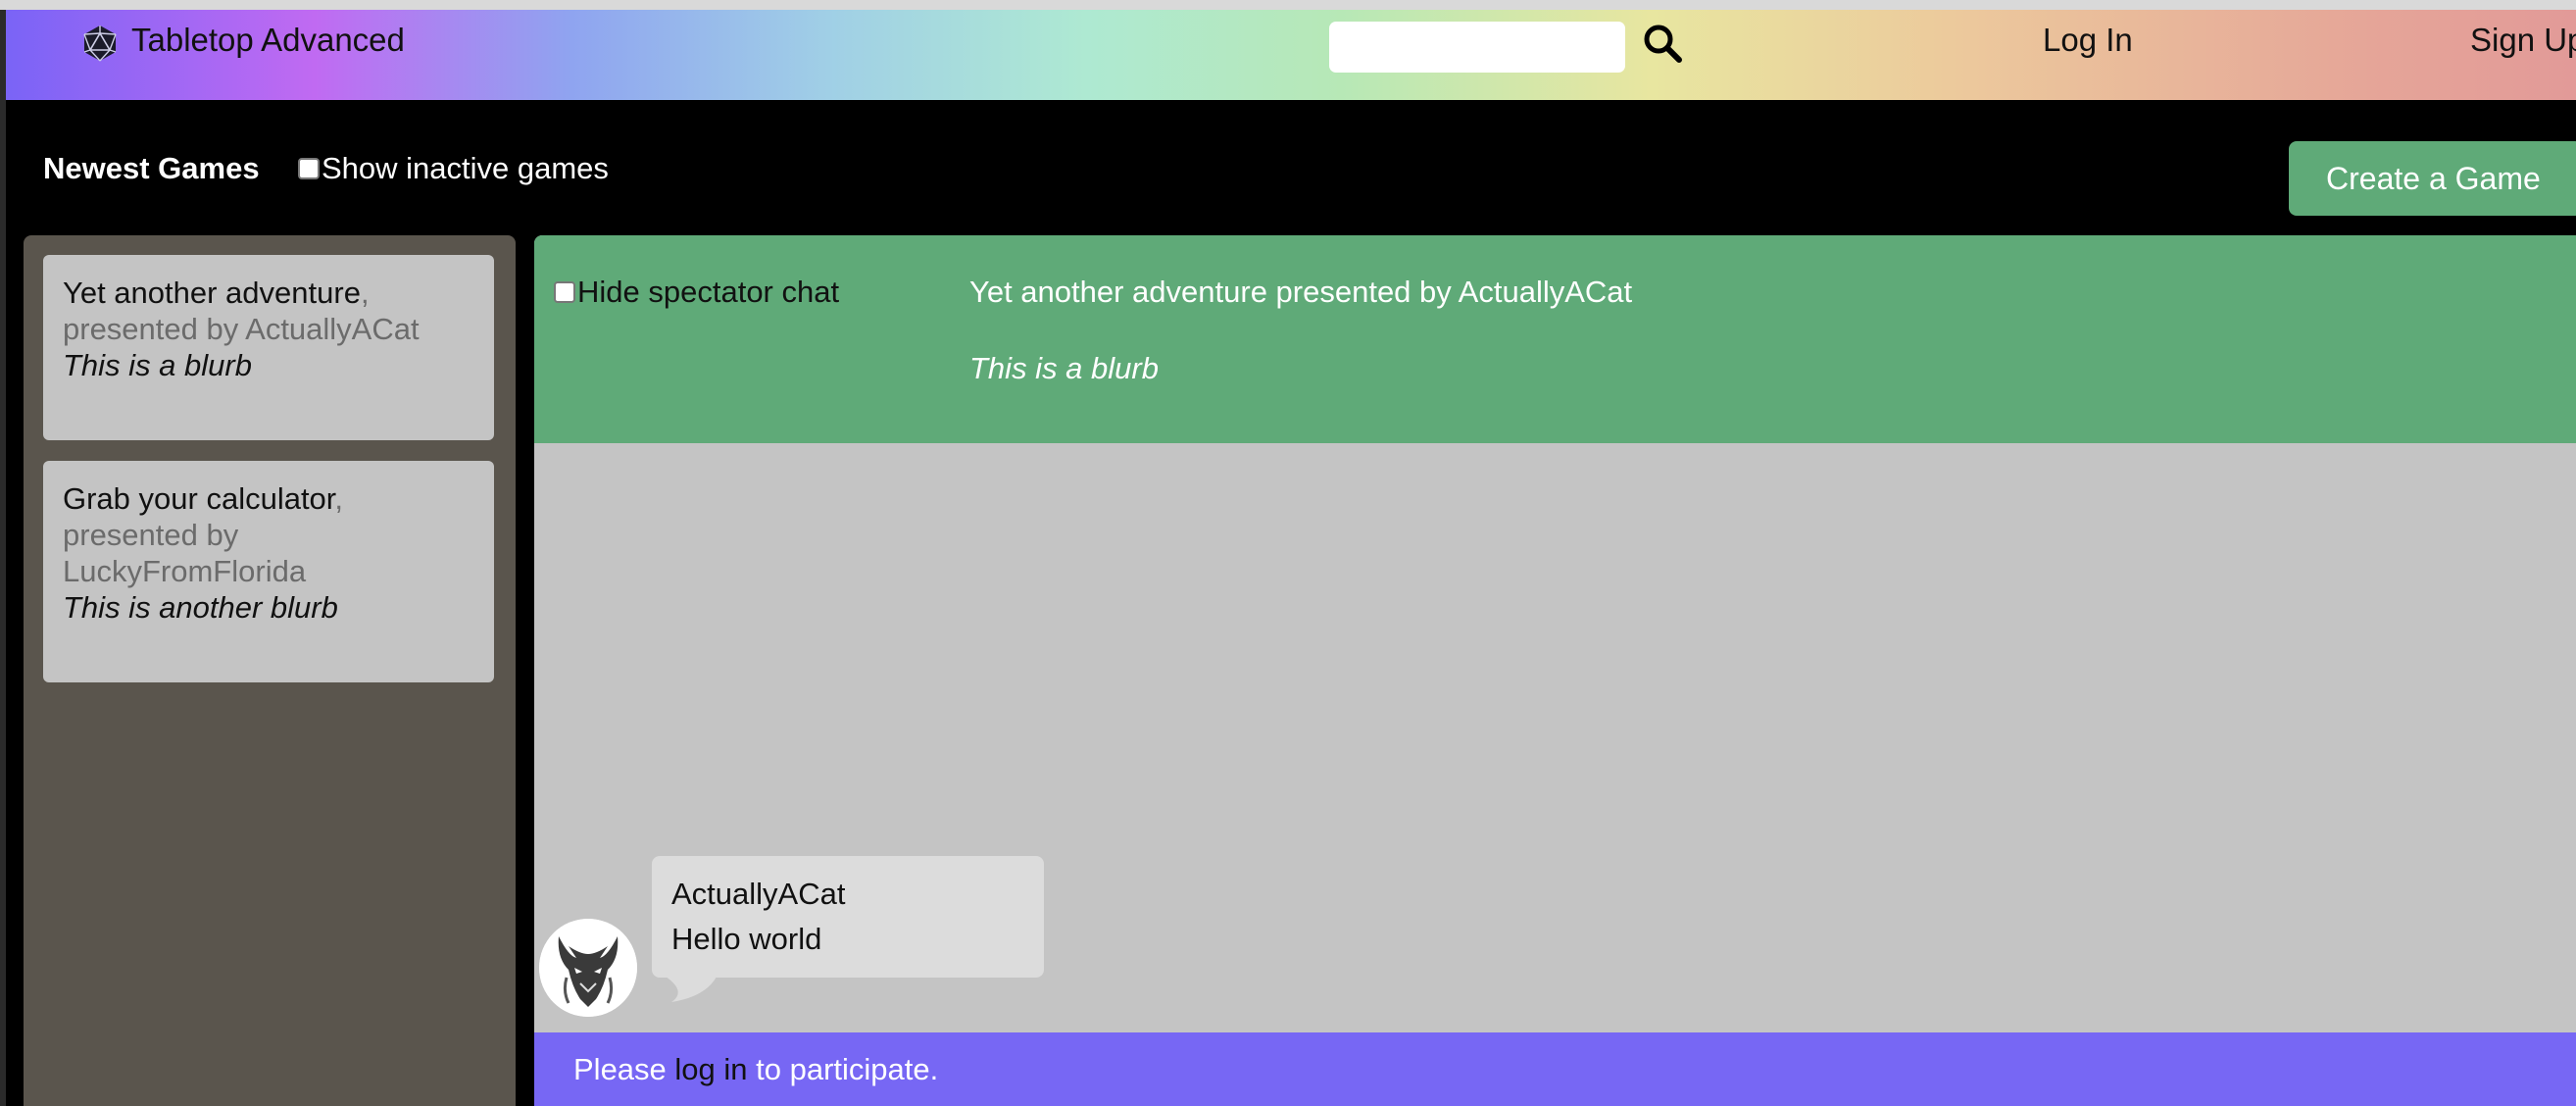 Image resolution: width=2576 pixels, height=1106 pixels. What do you see at coordinates (1064, 368) in the screenshot?
I see `game-blurb: This is a blurb` at bounding box center [1064, 368].